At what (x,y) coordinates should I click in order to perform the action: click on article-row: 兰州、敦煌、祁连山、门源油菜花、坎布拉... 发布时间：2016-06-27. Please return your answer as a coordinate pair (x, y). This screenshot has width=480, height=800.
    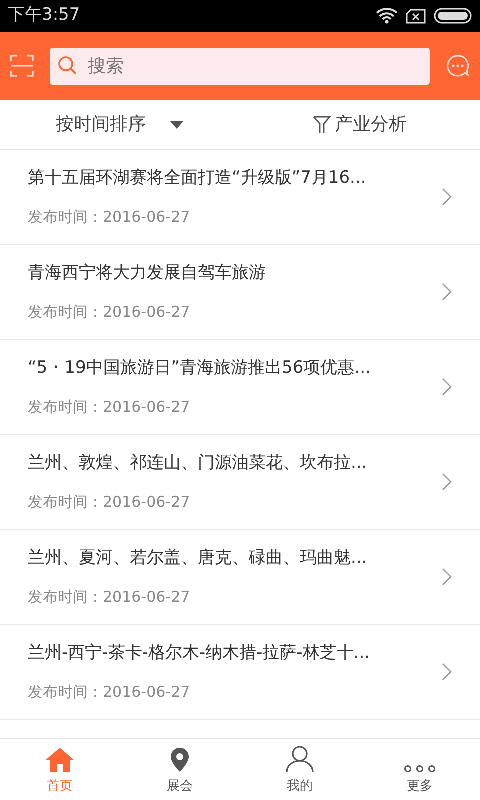
    Looking at the image, I should click on (240, 482).